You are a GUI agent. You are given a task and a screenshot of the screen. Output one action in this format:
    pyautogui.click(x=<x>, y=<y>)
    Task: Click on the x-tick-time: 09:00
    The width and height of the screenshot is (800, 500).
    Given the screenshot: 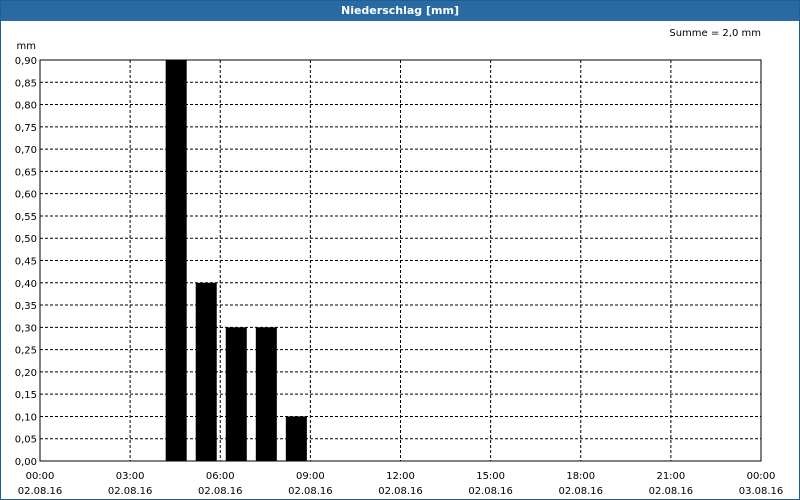 What is the action you would take?
    pyautogui.click(x=310, y=476)
    